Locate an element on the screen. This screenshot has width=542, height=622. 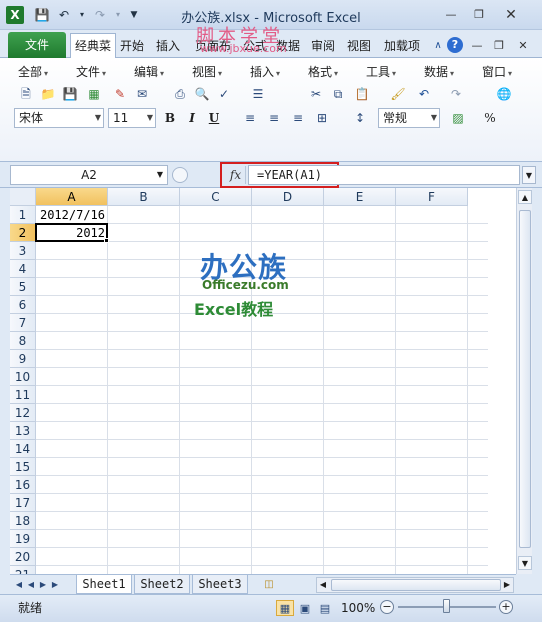
tab-insert: 插入 is located at coordinates (168, 46).